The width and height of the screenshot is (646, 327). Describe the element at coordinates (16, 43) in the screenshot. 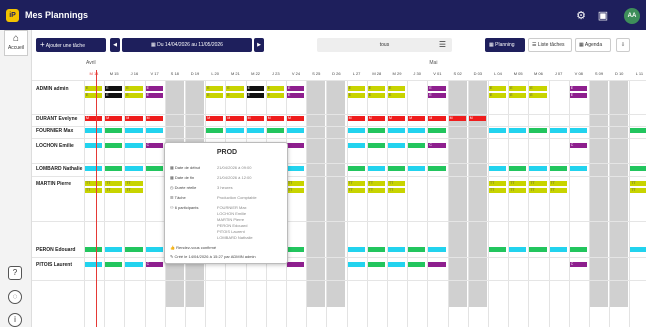

I see `home-button: ⌂ Accueil` at that location.